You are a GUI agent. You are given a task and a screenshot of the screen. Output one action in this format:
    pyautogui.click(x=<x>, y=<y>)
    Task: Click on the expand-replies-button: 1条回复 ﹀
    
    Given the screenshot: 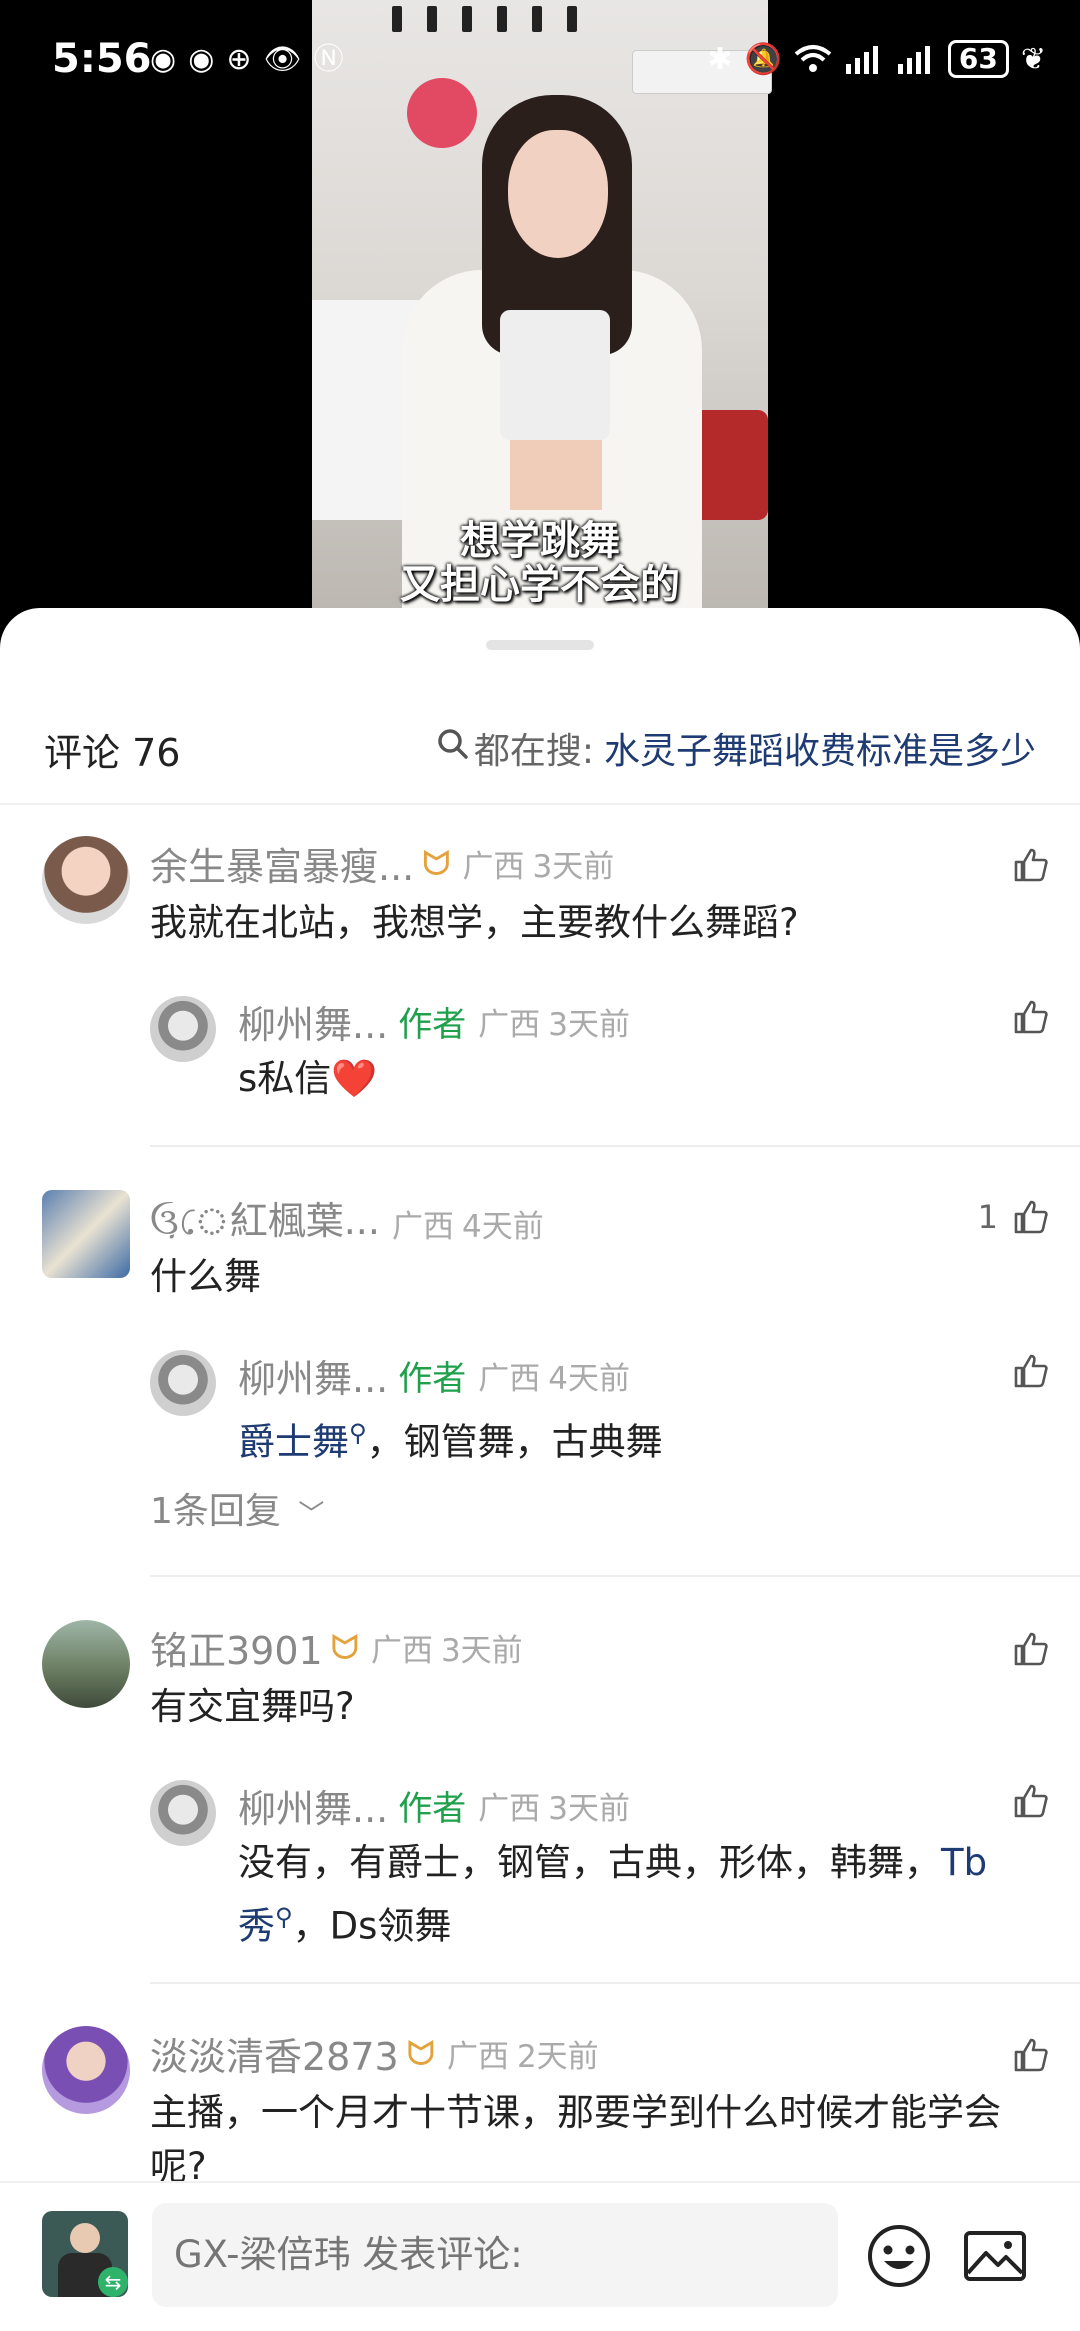 What is the action you would take?
    pyautogui.click(x=237, y=1508)
    